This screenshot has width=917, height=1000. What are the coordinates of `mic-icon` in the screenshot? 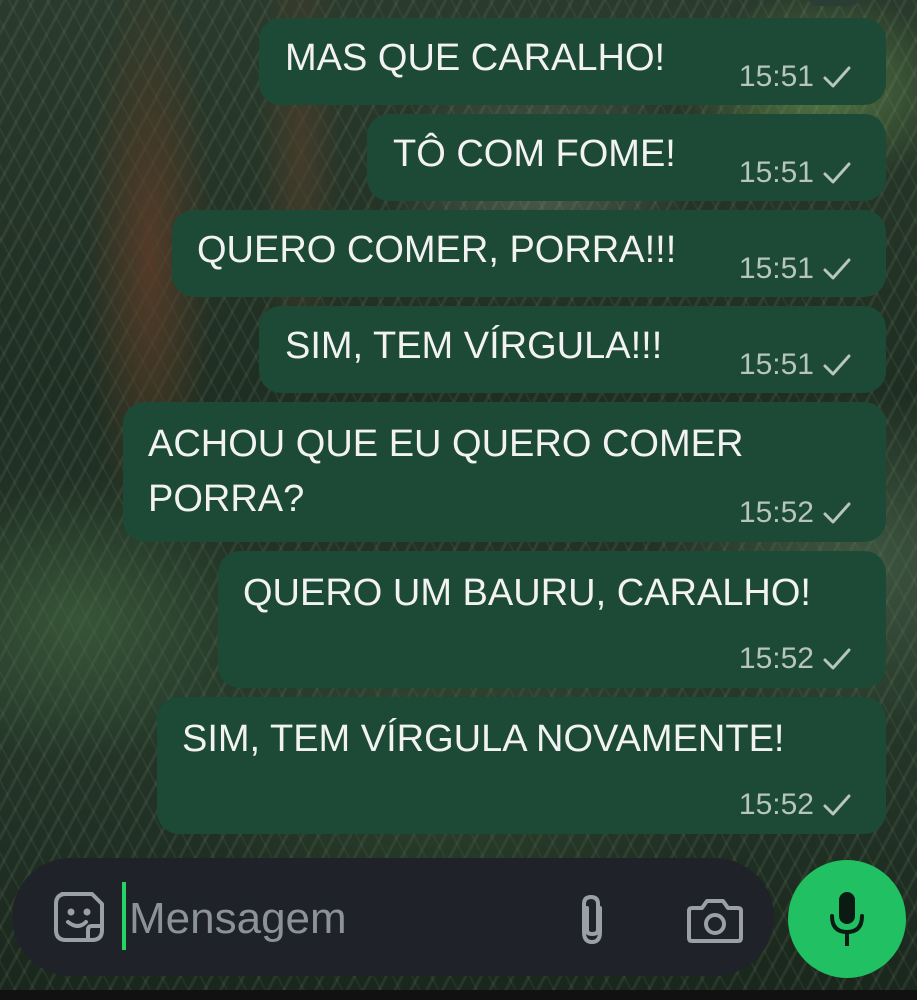 It's located at (847, 919).